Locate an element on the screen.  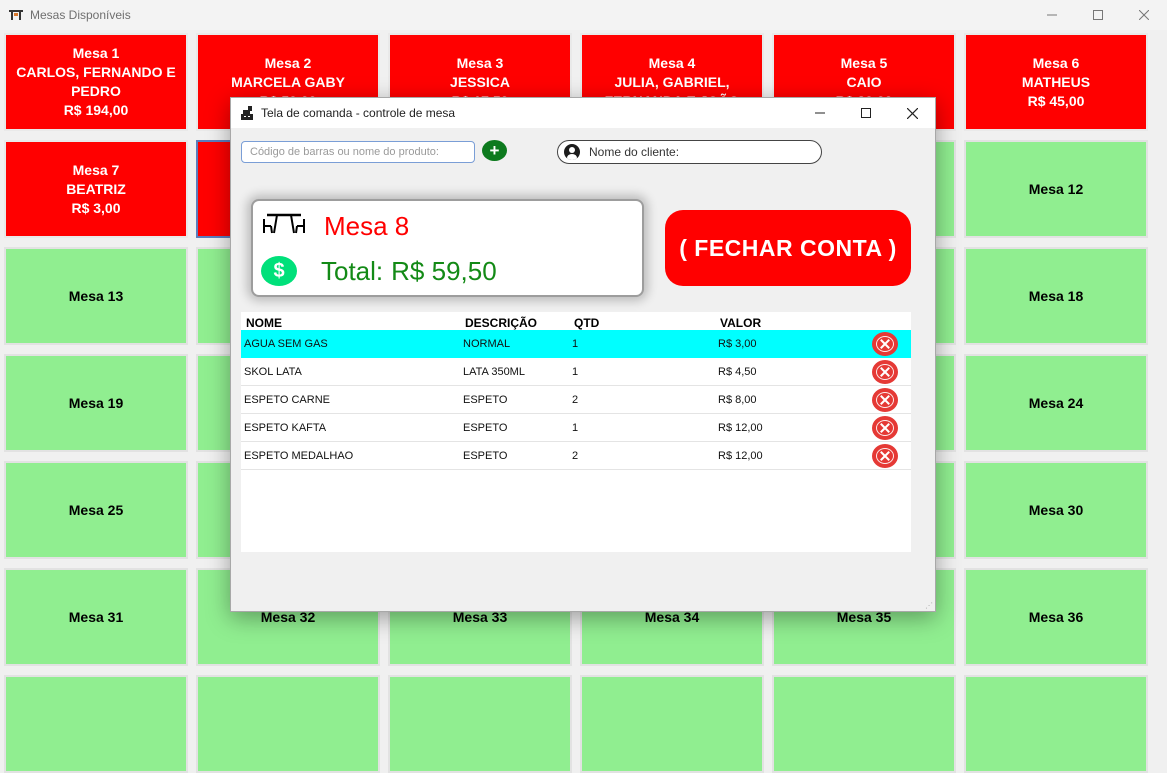
table-card-detail: MATHEUS is located at coordinates (1056, 81).